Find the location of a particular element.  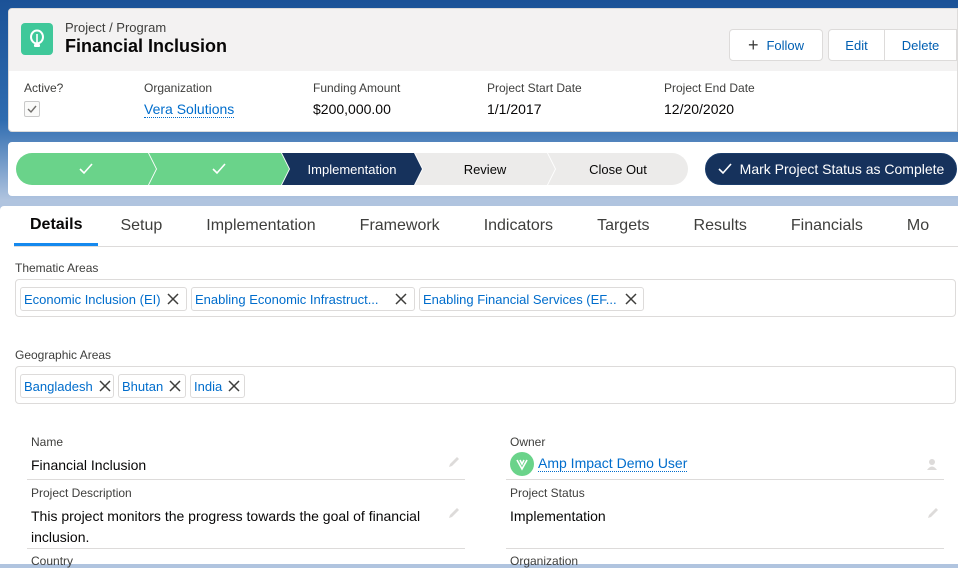

organization-field-label: Organization is located at coordinates (544, 561).